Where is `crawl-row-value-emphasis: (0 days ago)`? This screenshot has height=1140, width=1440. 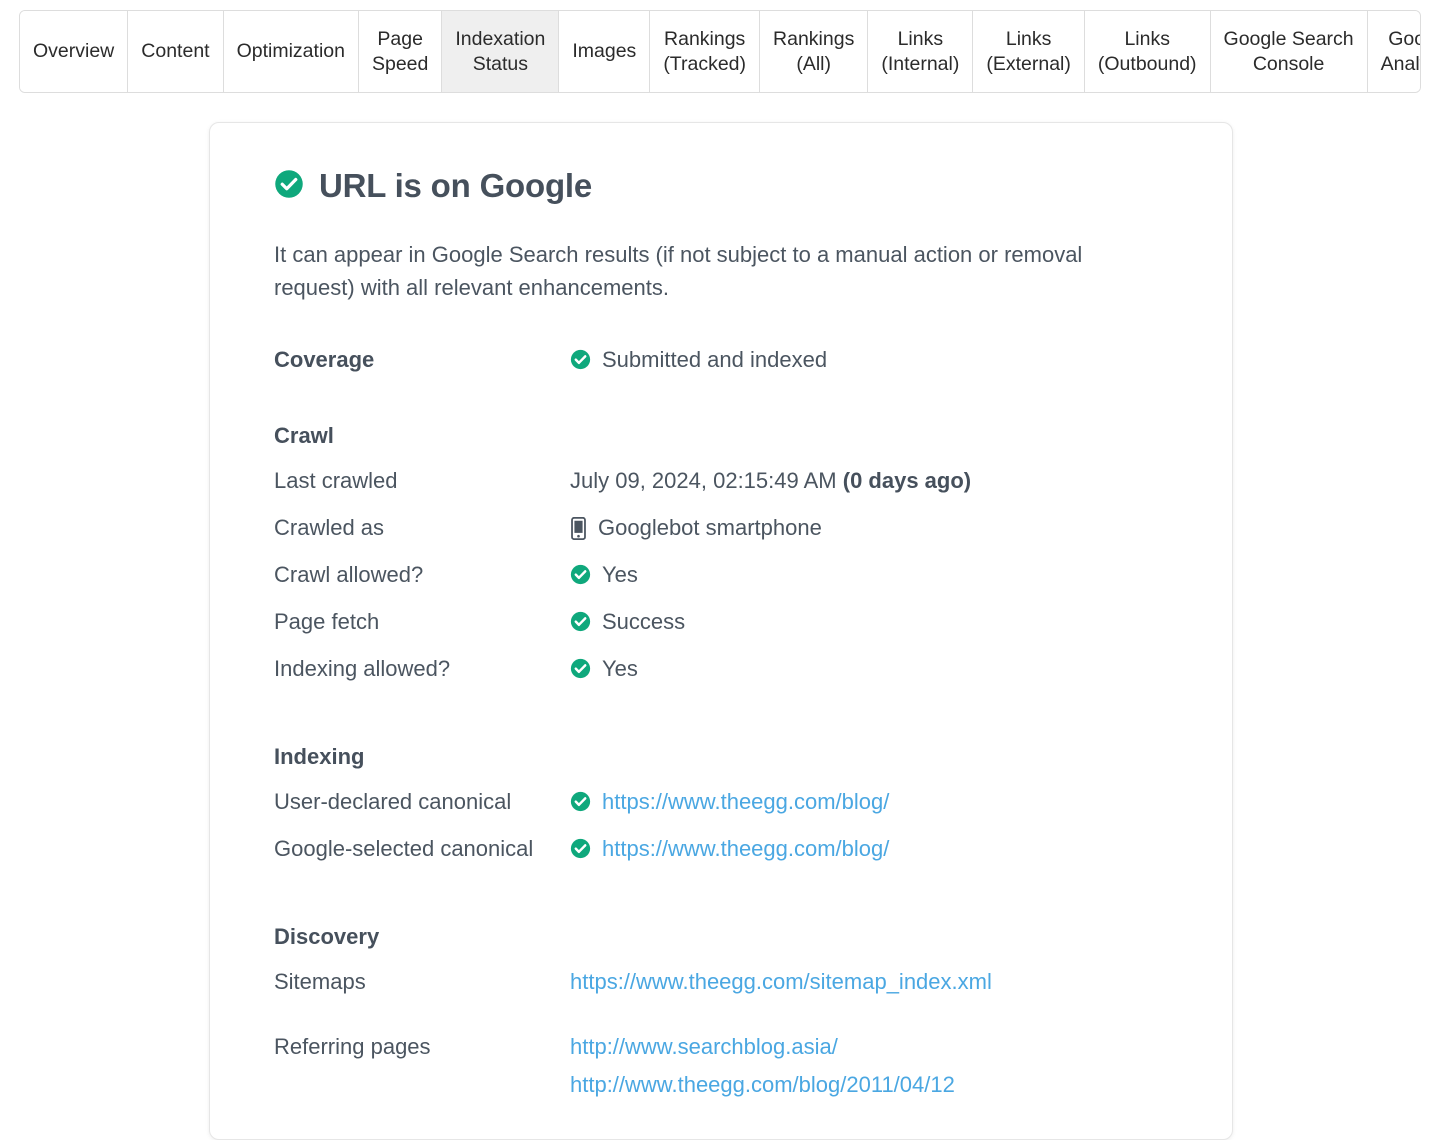
crawl-row-value-emphasis: (0 days ago) is located at coordinates (907, 481).